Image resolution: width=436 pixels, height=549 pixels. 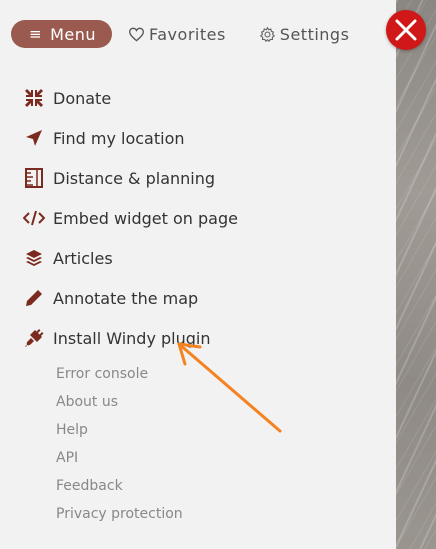 What do you see at coordinates (119, 402) in the screenshot?
I see `link-about-us: About us` at bounding box center [119, 402].